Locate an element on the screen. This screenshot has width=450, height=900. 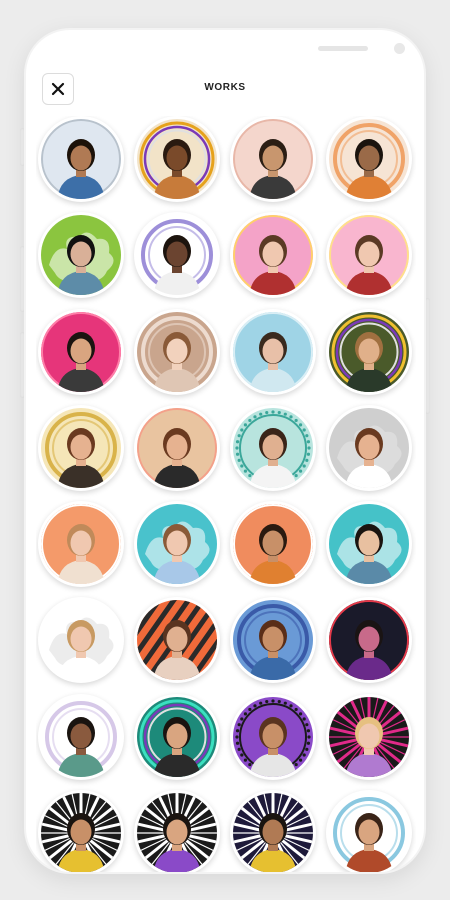
phone-power-button is located at coordinates (427, 356).